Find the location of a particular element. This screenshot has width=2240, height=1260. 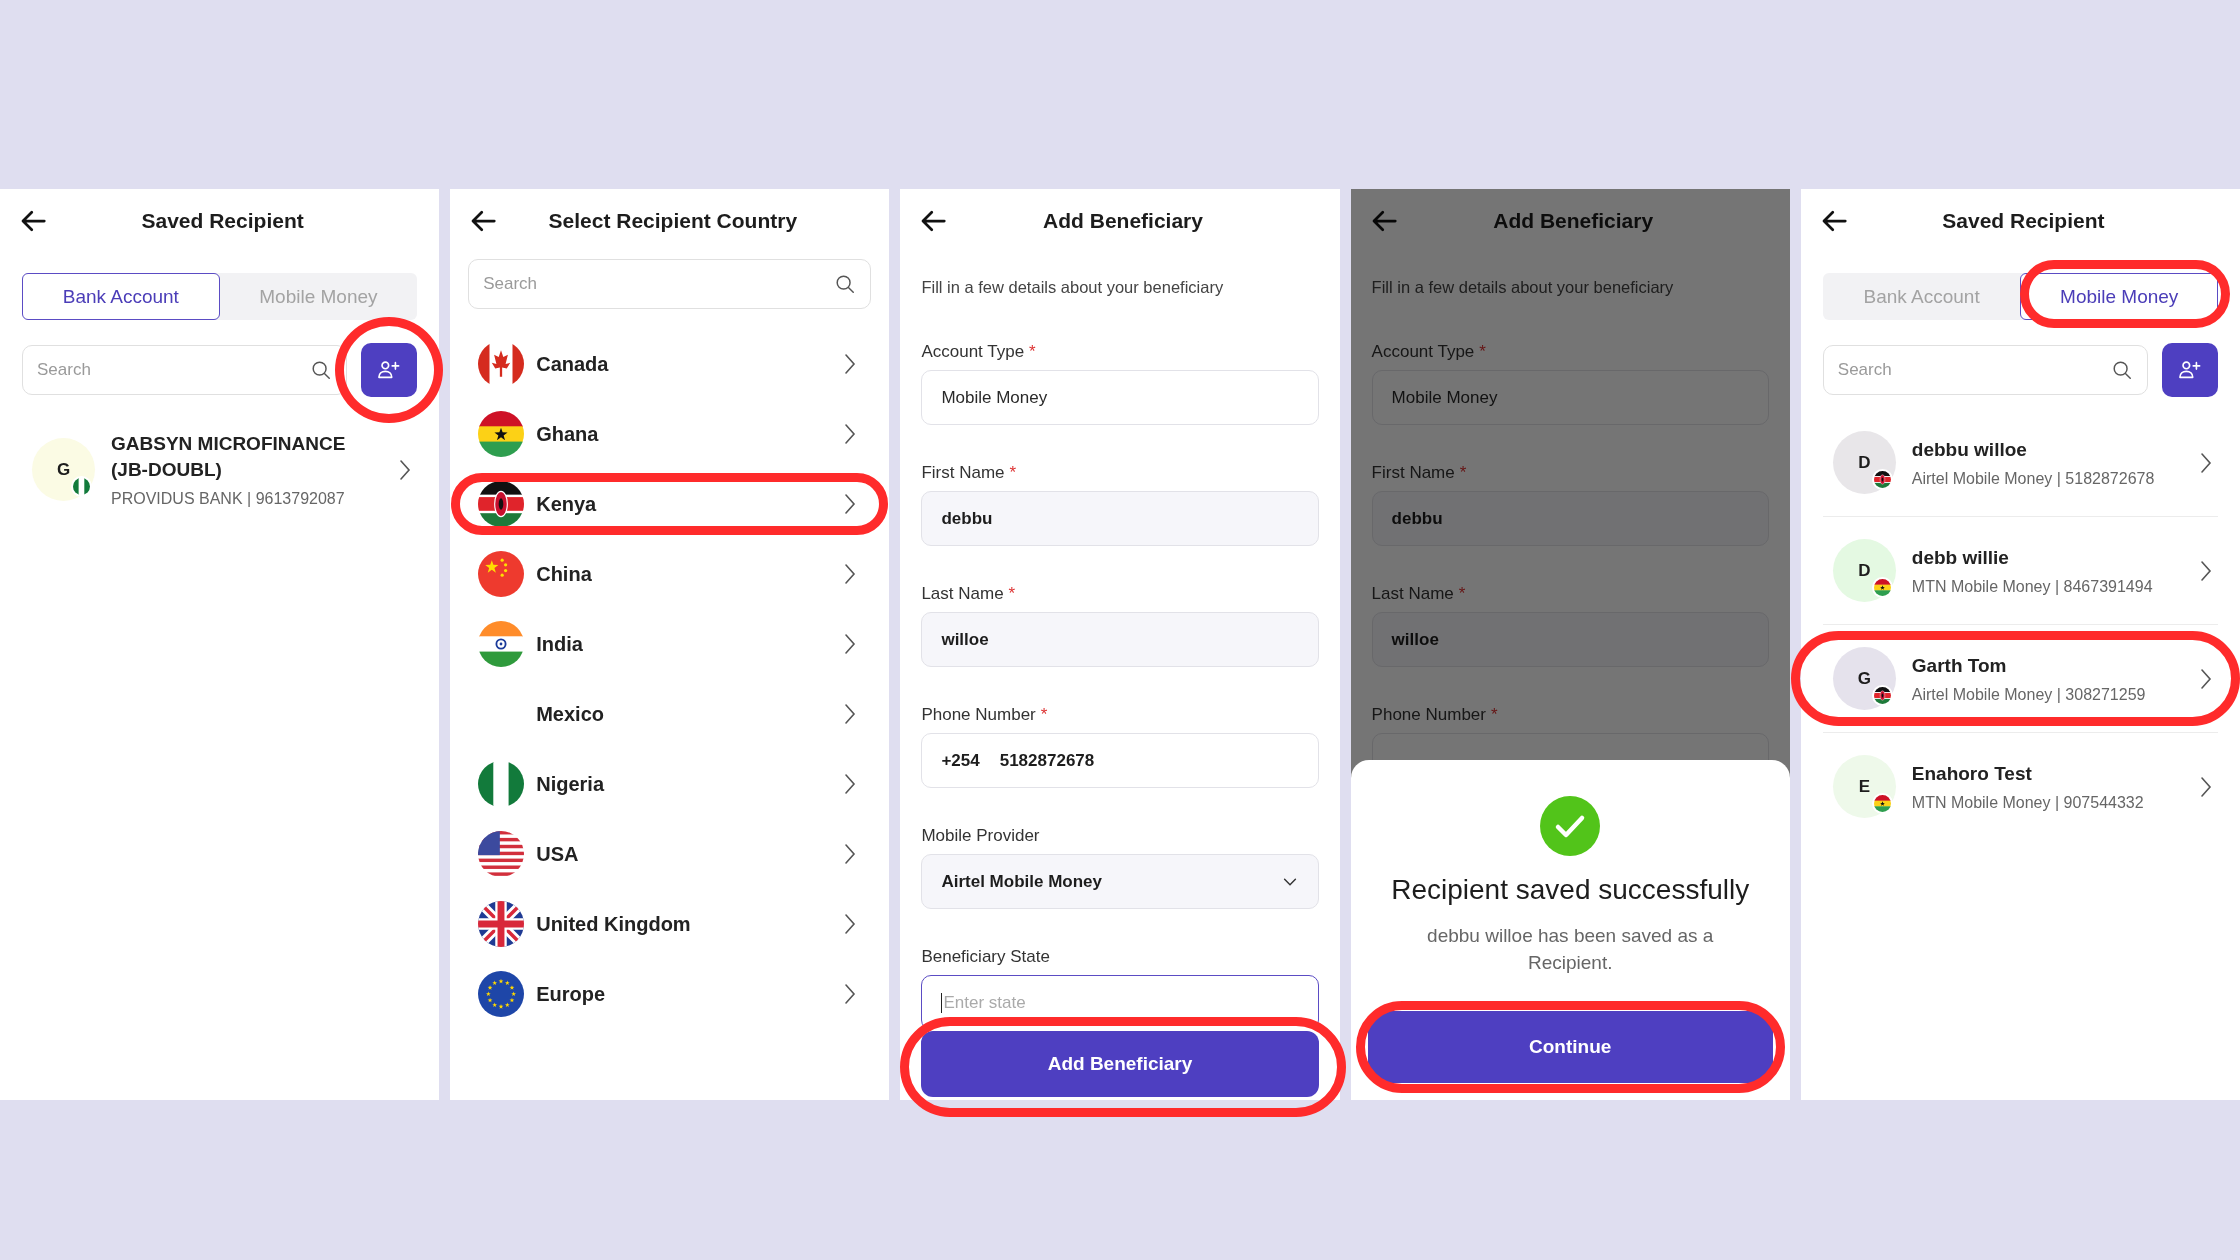

screen-title: Select Recipient Country is located at coordinates (673, 221).